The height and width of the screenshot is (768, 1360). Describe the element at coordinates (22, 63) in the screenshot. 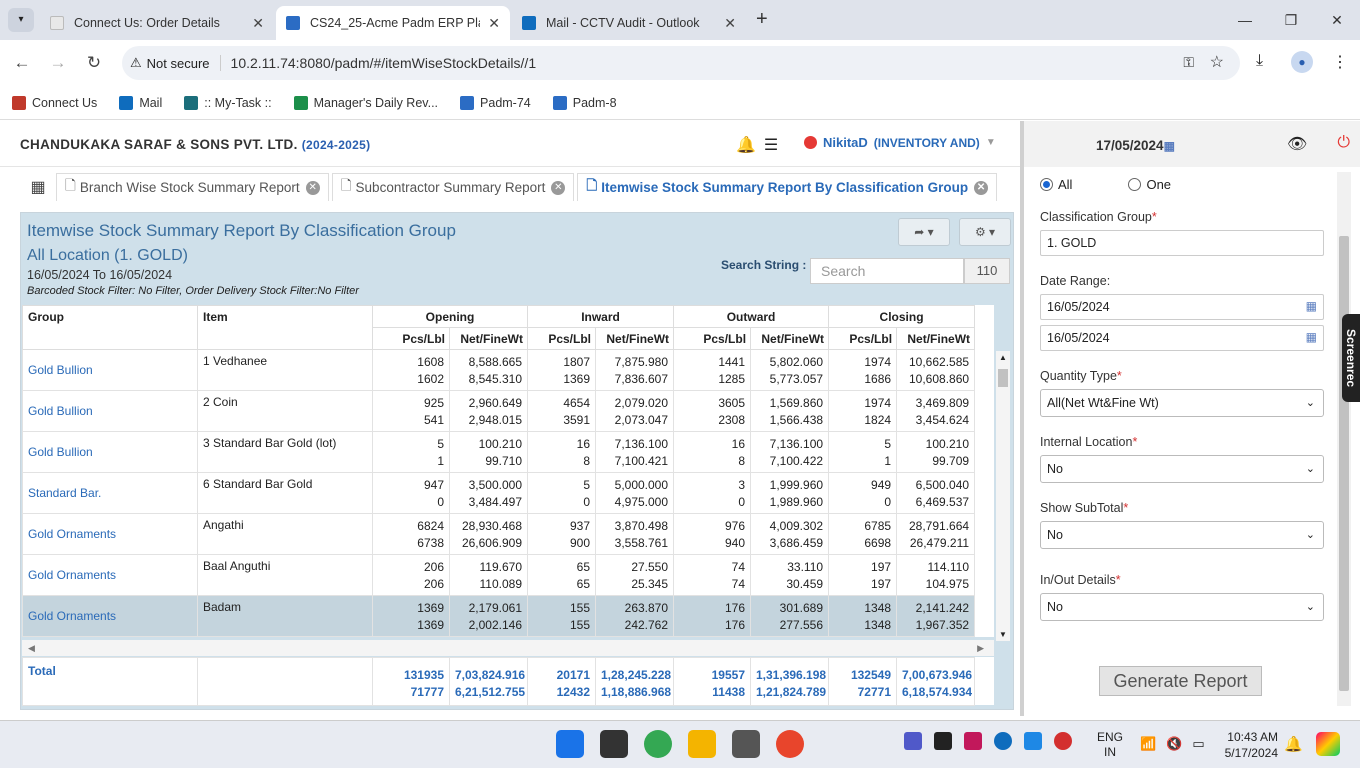

I see `back-icon: ←` at that location.